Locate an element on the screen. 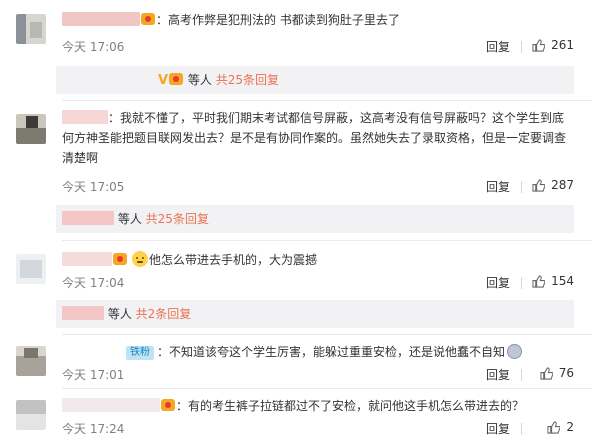  like-button: 76 is located at coordinates (557, 373).